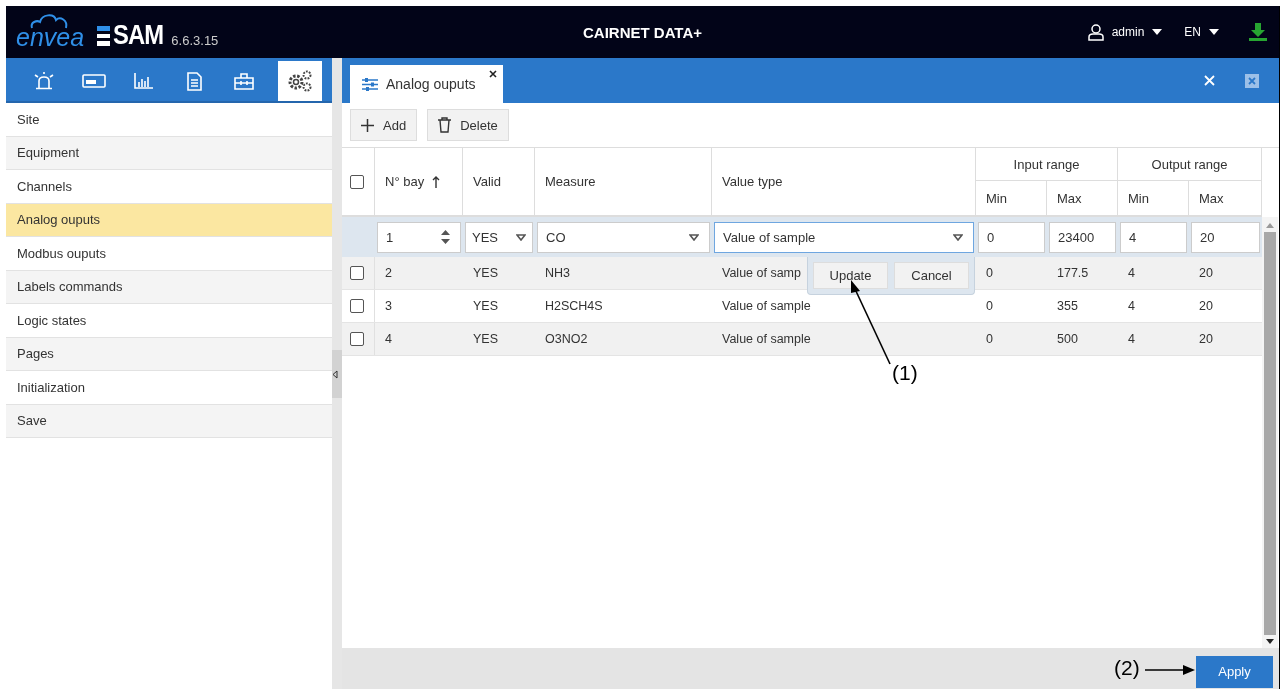 The image size is (1287, 689). I want to click on stripes-icon, so click(104, 36).